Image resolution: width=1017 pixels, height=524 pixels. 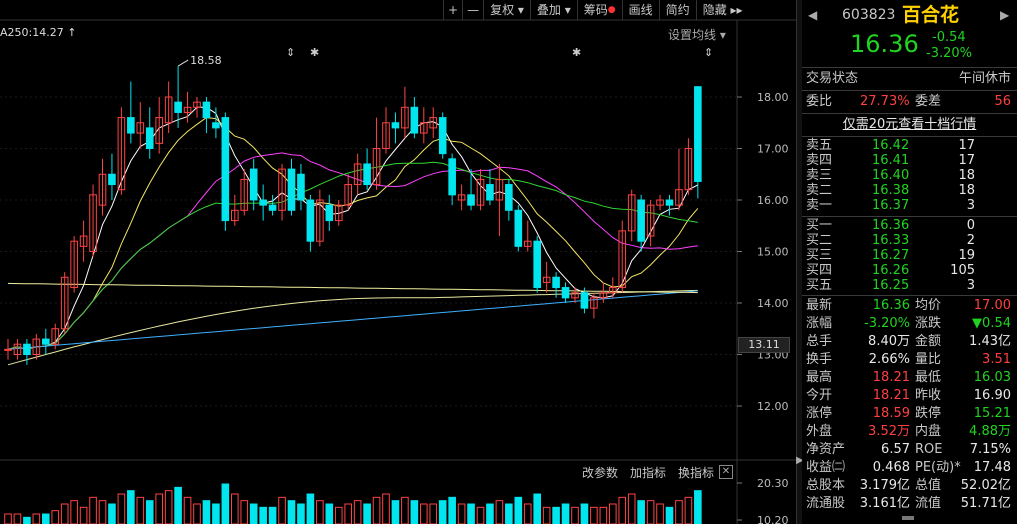 I want to click on ask-row: 卖一 16.37 3, so click(x=909, y=206).